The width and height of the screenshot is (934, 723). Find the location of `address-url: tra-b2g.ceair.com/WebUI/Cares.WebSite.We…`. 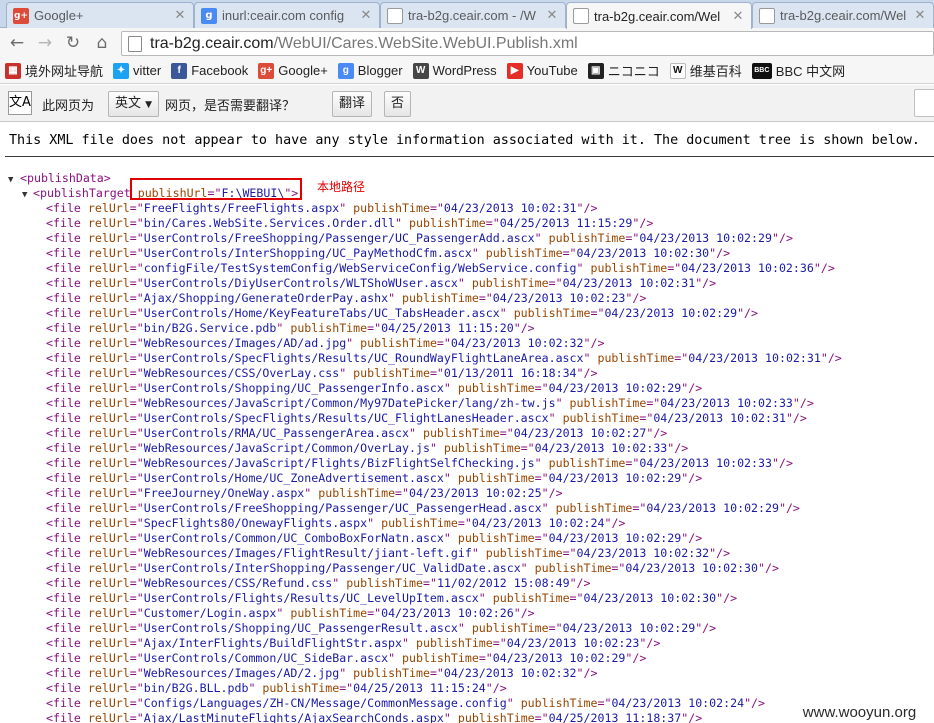

address-url: tra-b2g.ceair.com/WebUI/Cares.WebSite.We… is located at coordinates (364, 44).